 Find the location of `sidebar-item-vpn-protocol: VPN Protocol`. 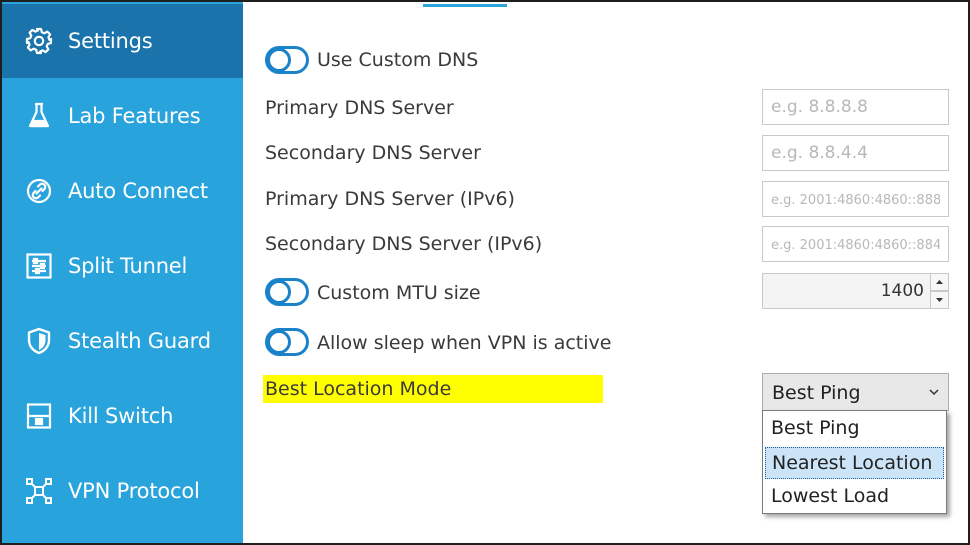

sidebar-item-vpn-protocol: VPN Protocol is located at coordinates (122, 491).